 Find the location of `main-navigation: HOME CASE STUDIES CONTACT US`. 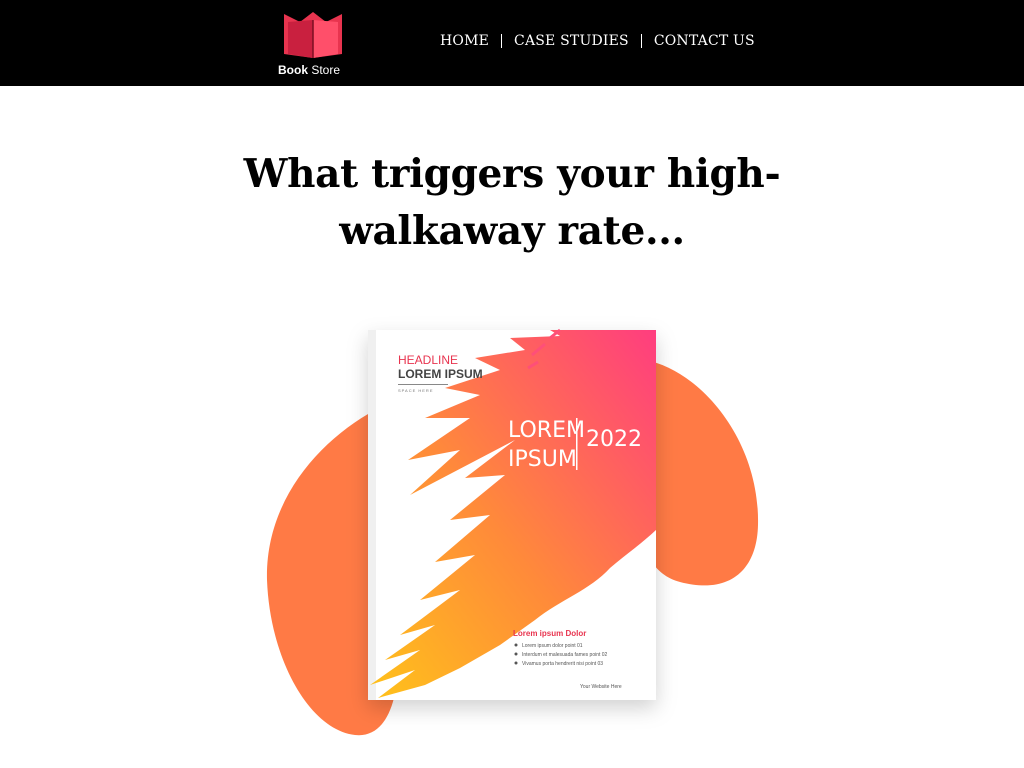

main-navigation: HOME CASE STUDIES CONTACT US is located at coordinates (597, 41).